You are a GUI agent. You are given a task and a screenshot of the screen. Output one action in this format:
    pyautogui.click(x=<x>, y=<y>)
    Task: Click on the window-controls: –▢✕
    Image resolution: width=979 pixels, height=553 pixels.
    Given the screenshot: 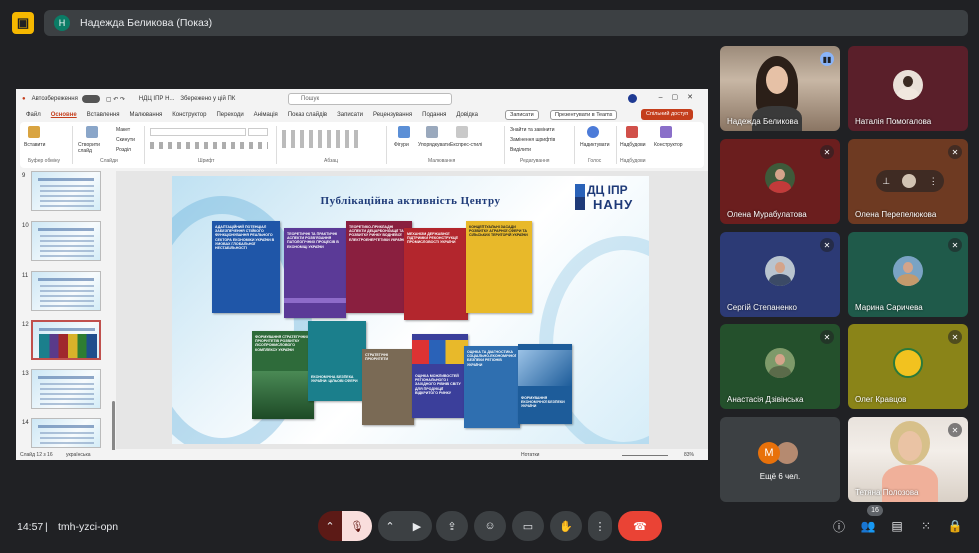 What is the action you would take?
    pyautogui.click(x=680, y=97)
    